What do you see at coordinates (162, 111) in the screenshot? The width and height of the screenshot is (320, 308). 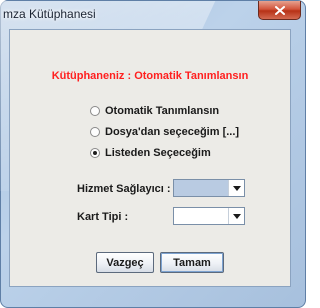 I see `option-automatic-label: Otomatik Tanımlansın` at bounding box center [162, 111].